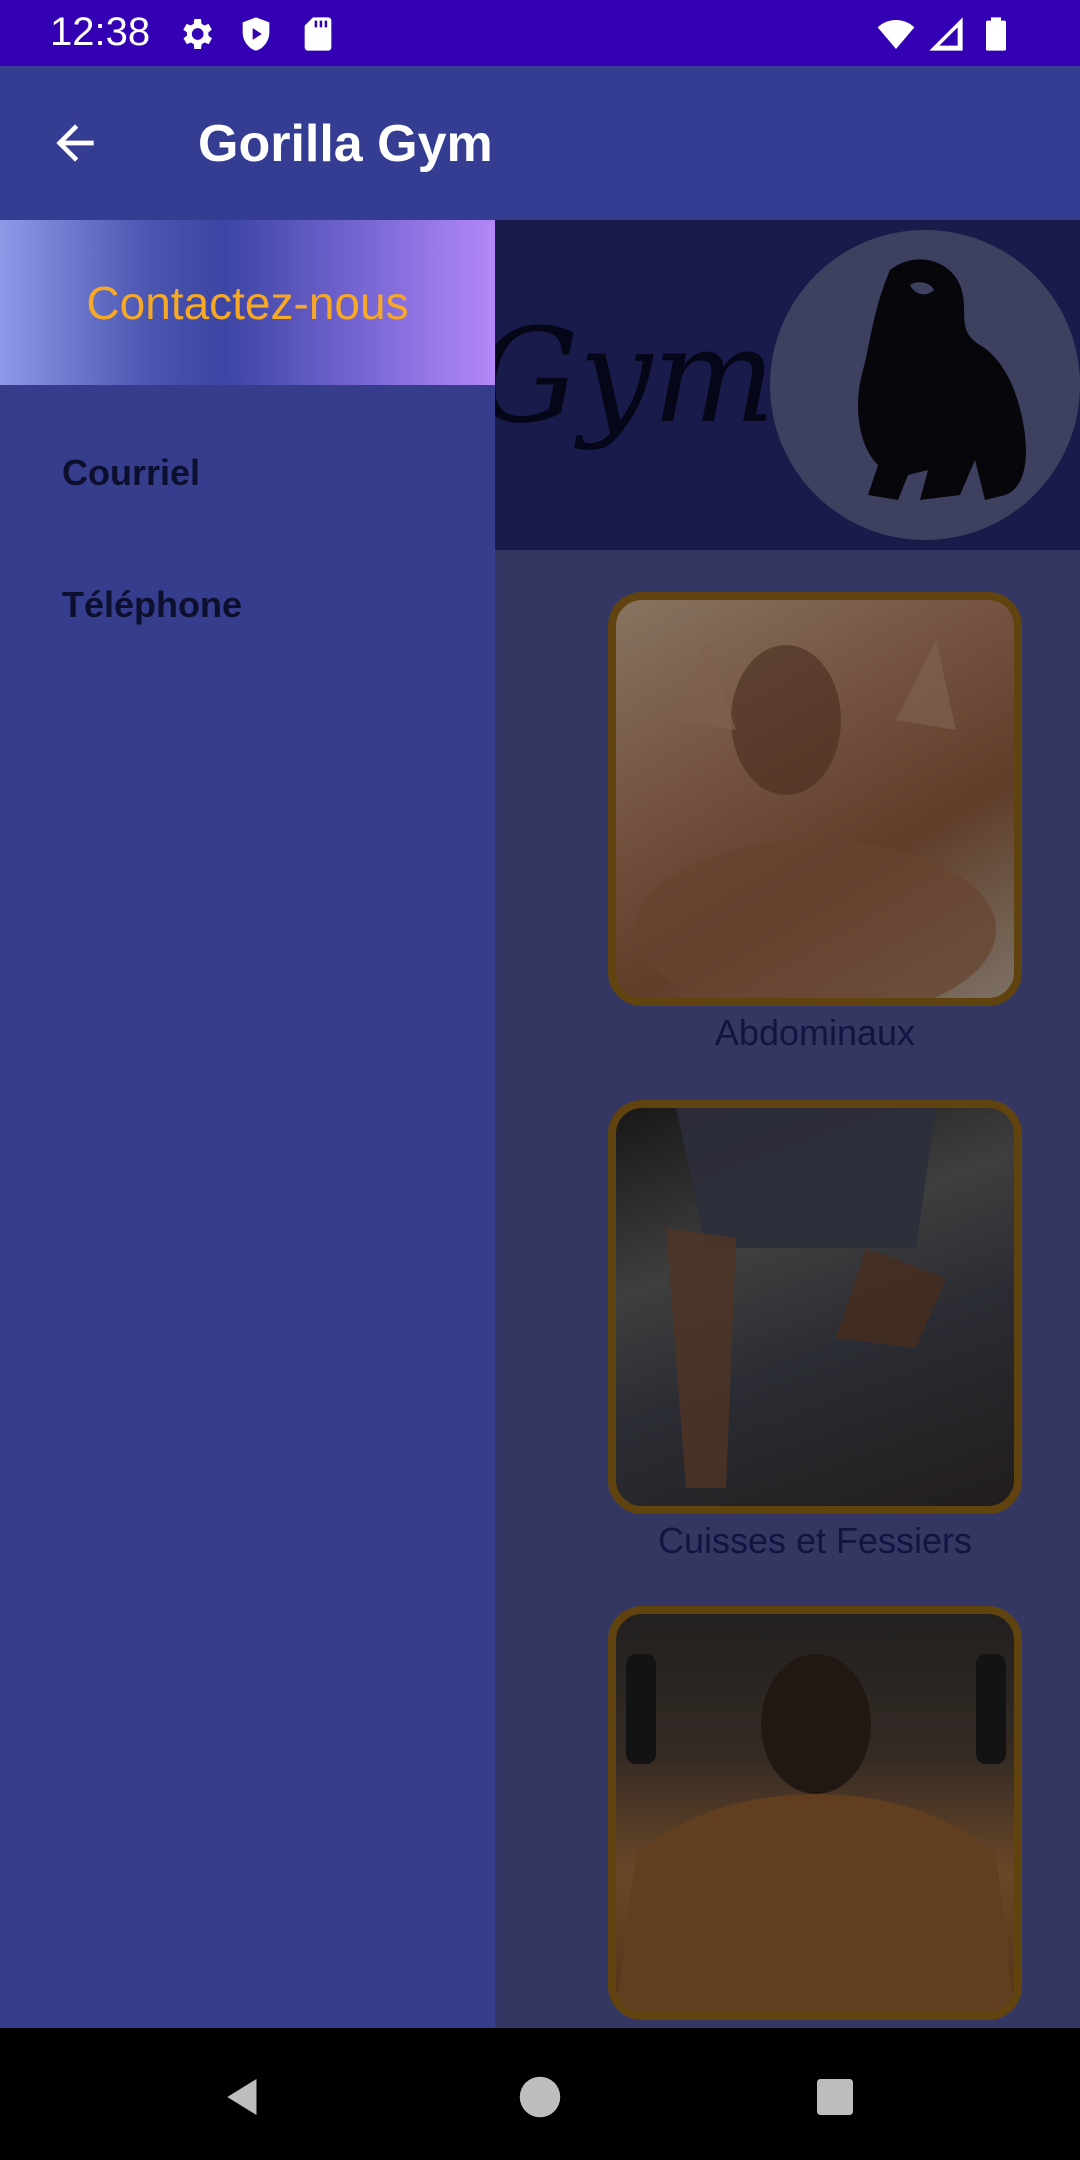 The height and width of the screenshot is (2160, 1080). I want to click on recents-square-icon, so click(835, 2097).